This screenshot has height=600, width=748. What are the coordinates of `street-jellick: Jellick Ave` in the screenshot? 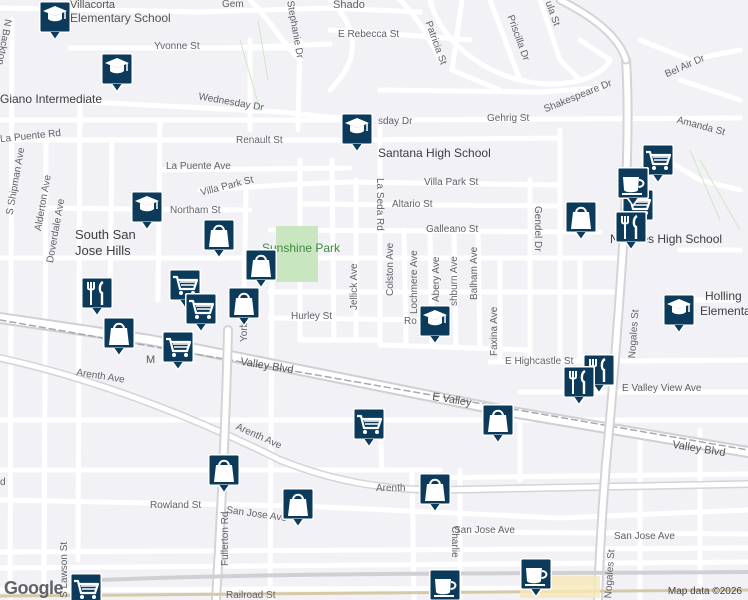 It's located at (354, 286).